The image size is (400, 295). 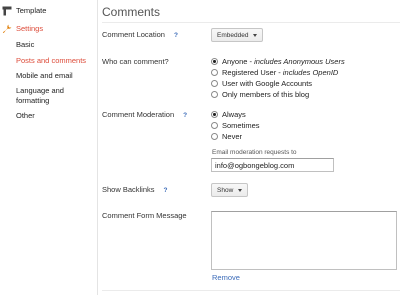 What do you see at coordinates (299, 61) in the screenshot?
I see `option-note: includes Anonymous Users` at bounding box center [299, 61].